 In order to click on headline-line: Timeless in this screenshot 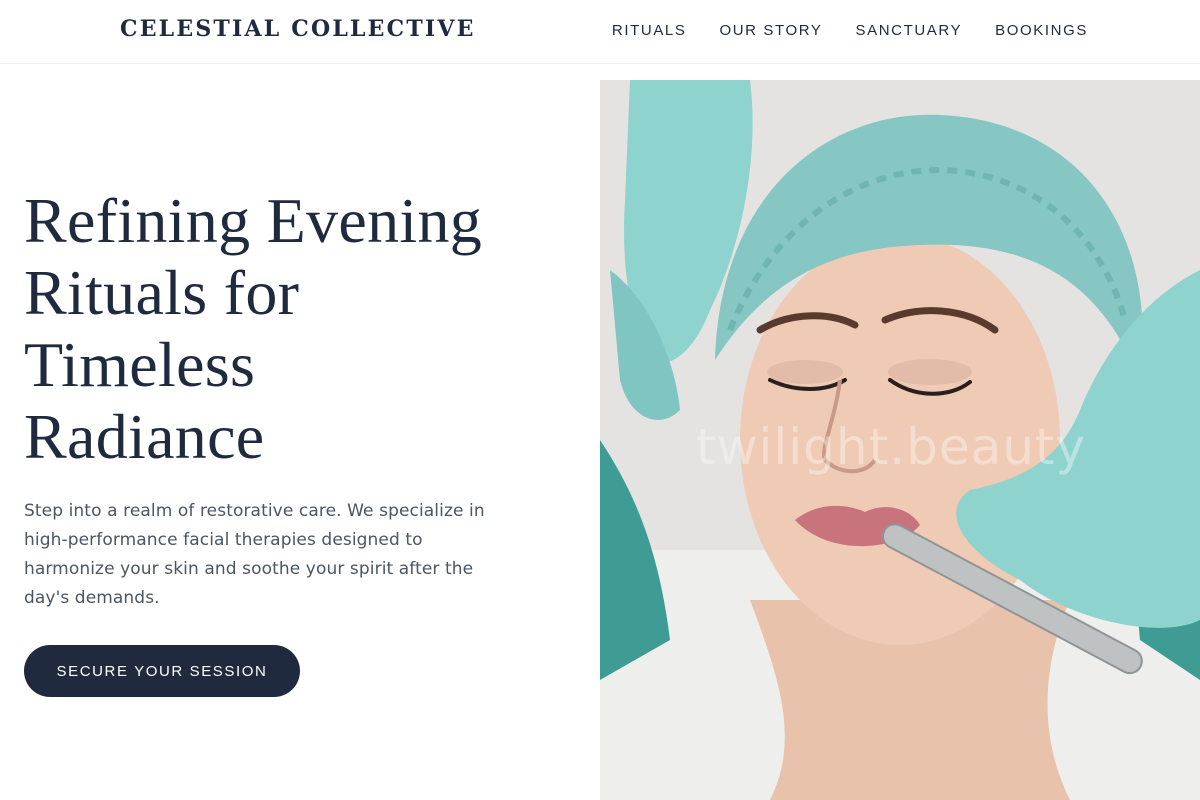, I will do `click(140, 364)`.